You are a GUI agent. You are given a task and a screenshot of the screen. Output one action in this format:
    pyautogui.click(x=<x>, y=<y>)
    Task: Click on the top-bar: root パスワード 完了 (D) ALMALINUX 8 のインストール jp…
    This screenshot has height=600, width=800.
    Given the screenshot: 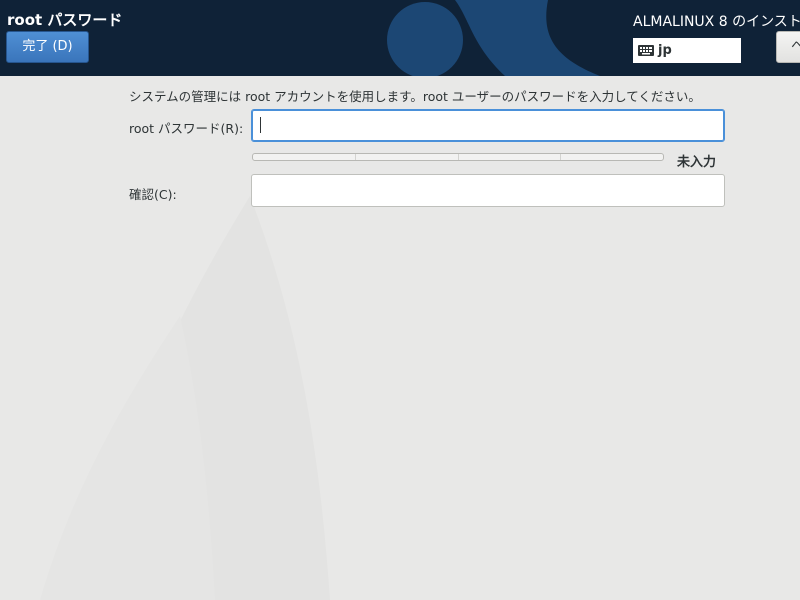 What is the action you would take?
    pyautogui.click(x=400, y=38)
    